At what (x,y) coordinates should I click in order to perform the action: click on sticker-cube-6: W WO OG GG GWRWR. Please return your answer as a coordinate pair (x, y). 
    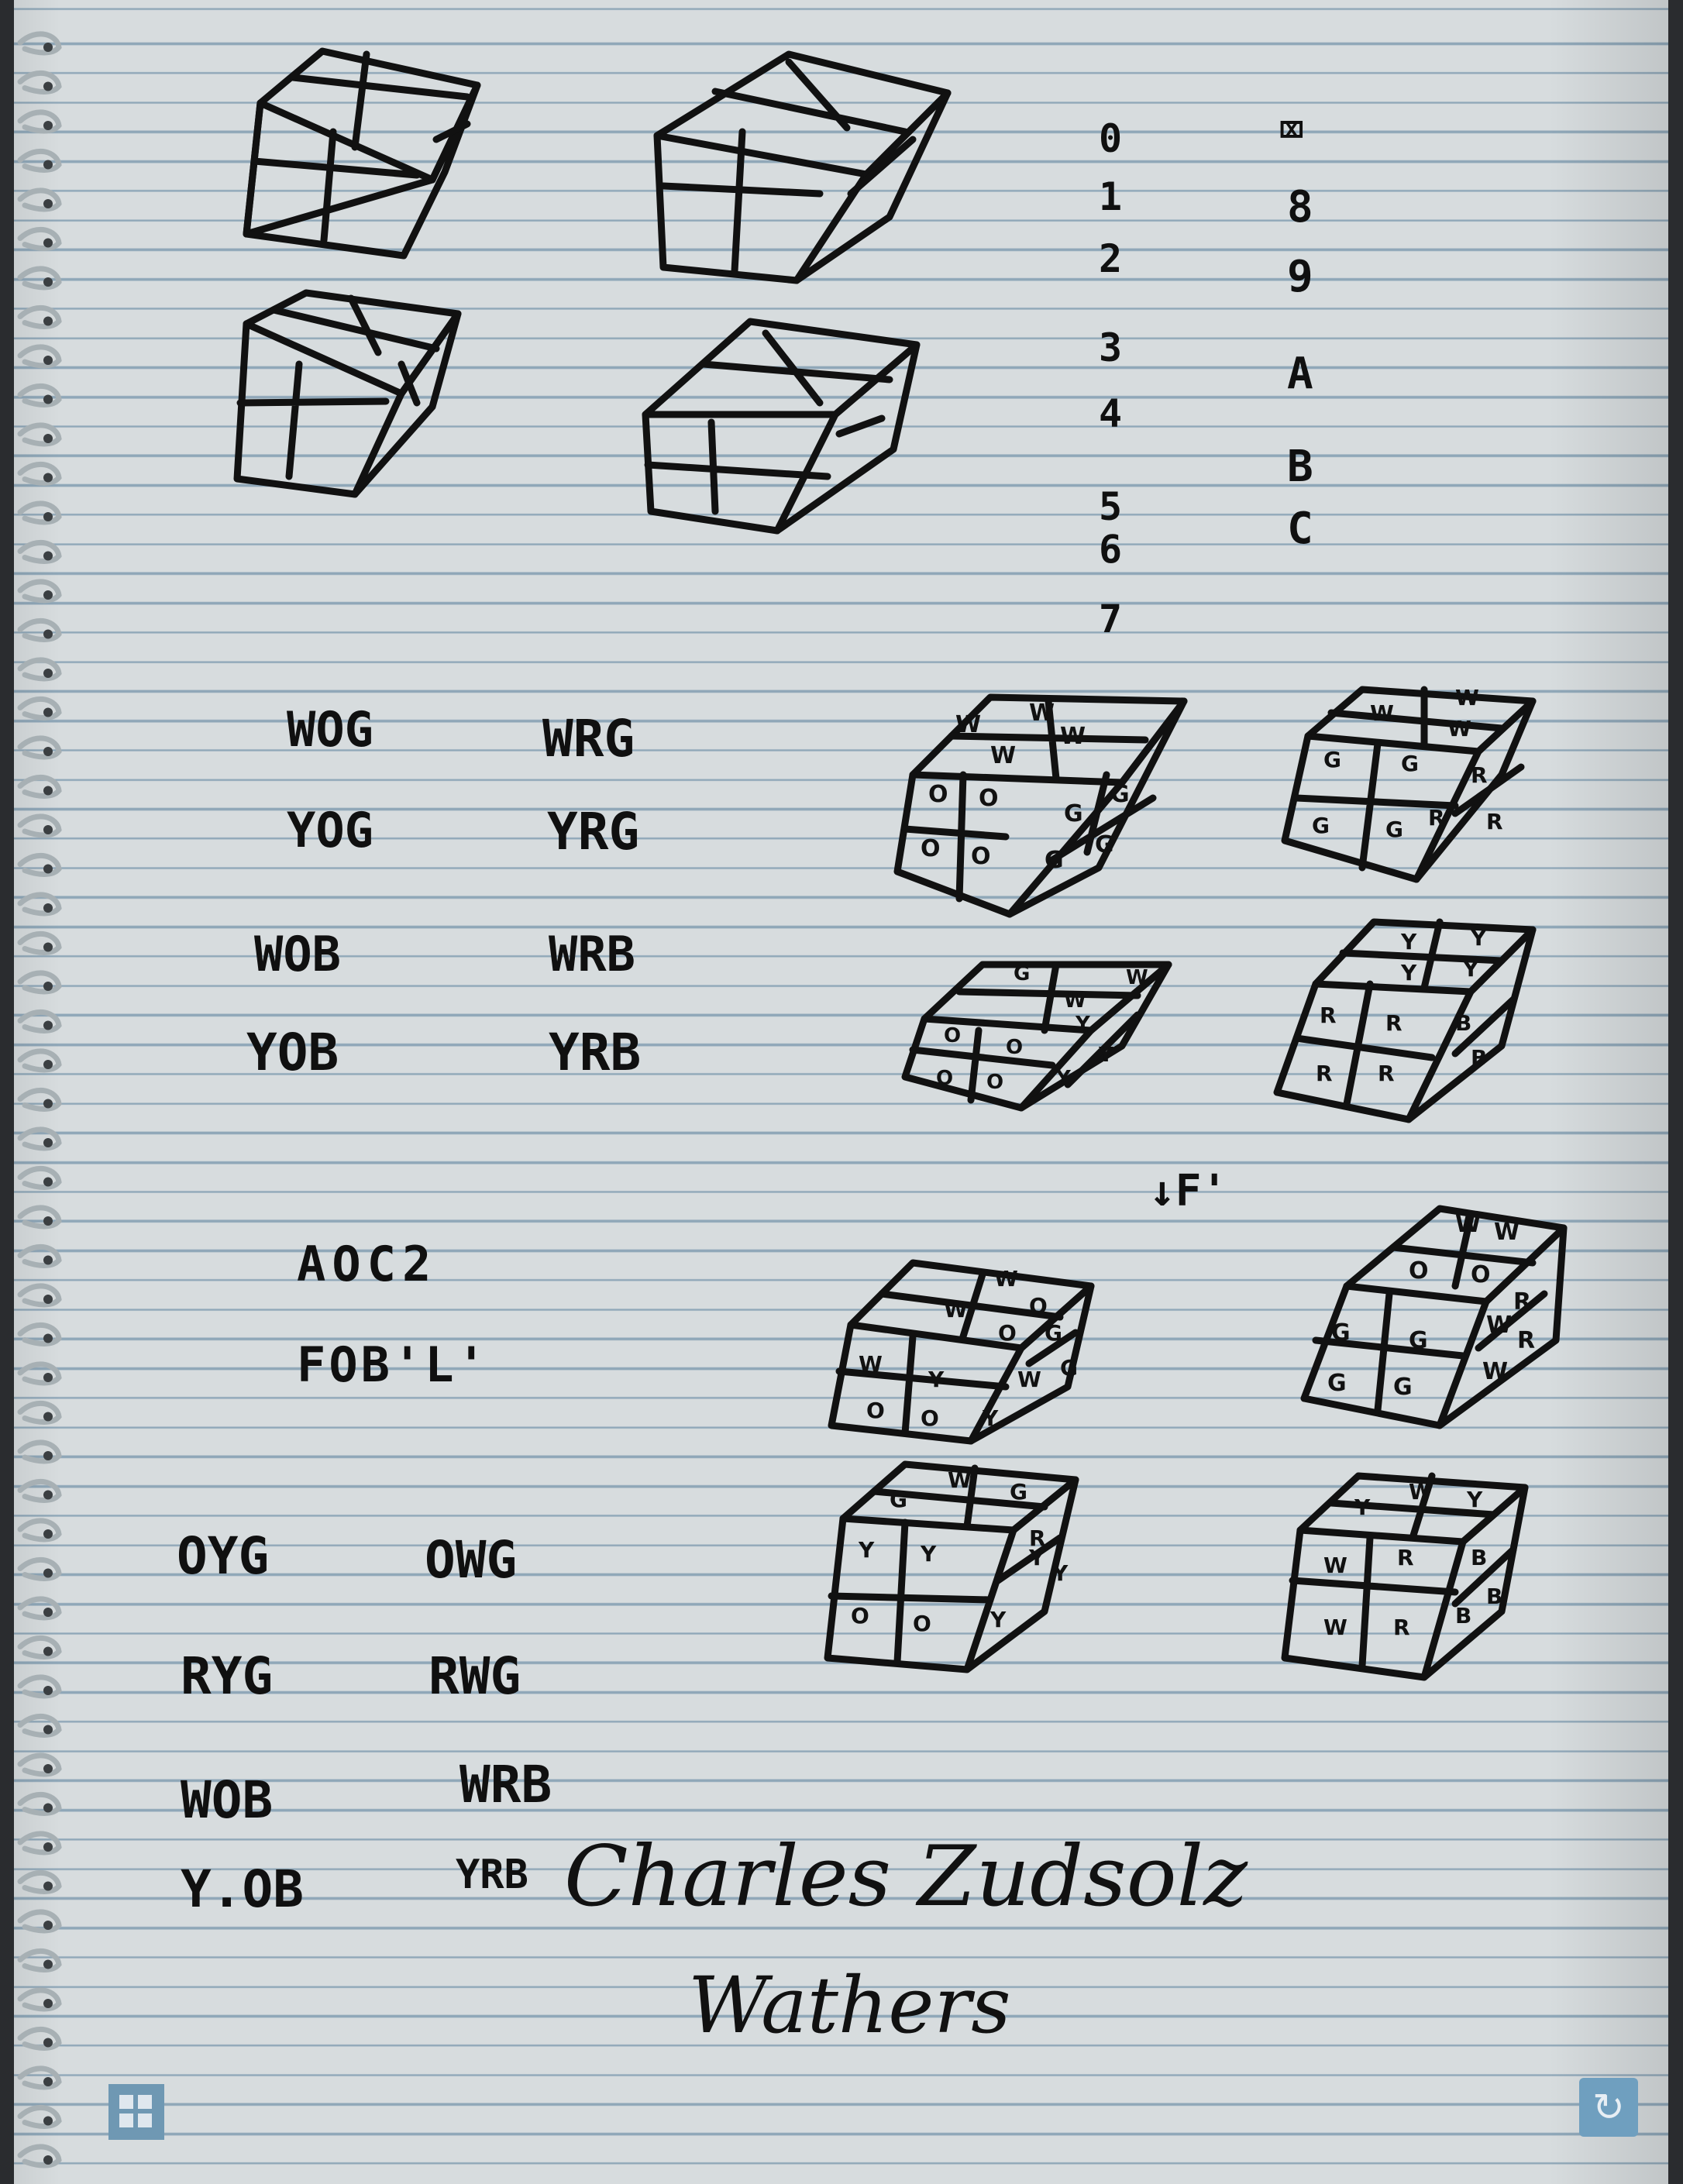
    Looking at the image, I should click on (1434, 1317).